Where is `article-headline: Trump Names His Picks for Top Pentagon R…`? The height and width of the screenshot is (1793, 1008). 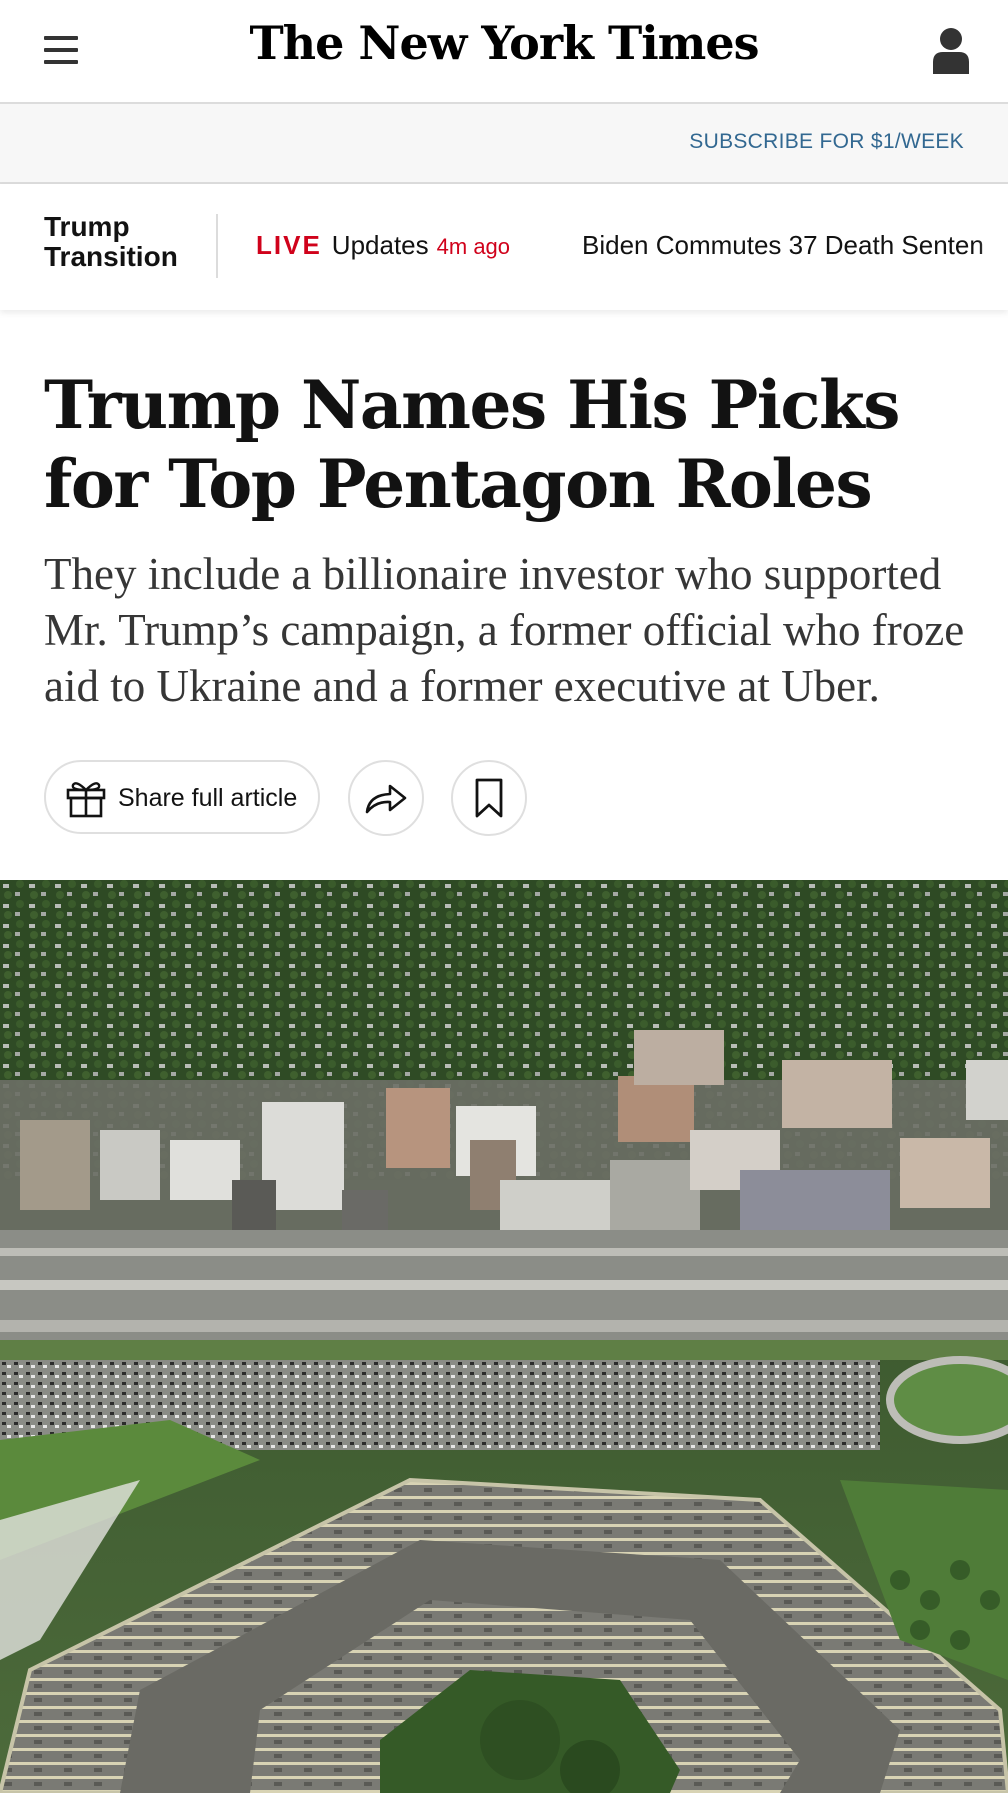 article-headline: Trump Names His Picks for Top Pentagon R… is located at coordinates (472, 444).